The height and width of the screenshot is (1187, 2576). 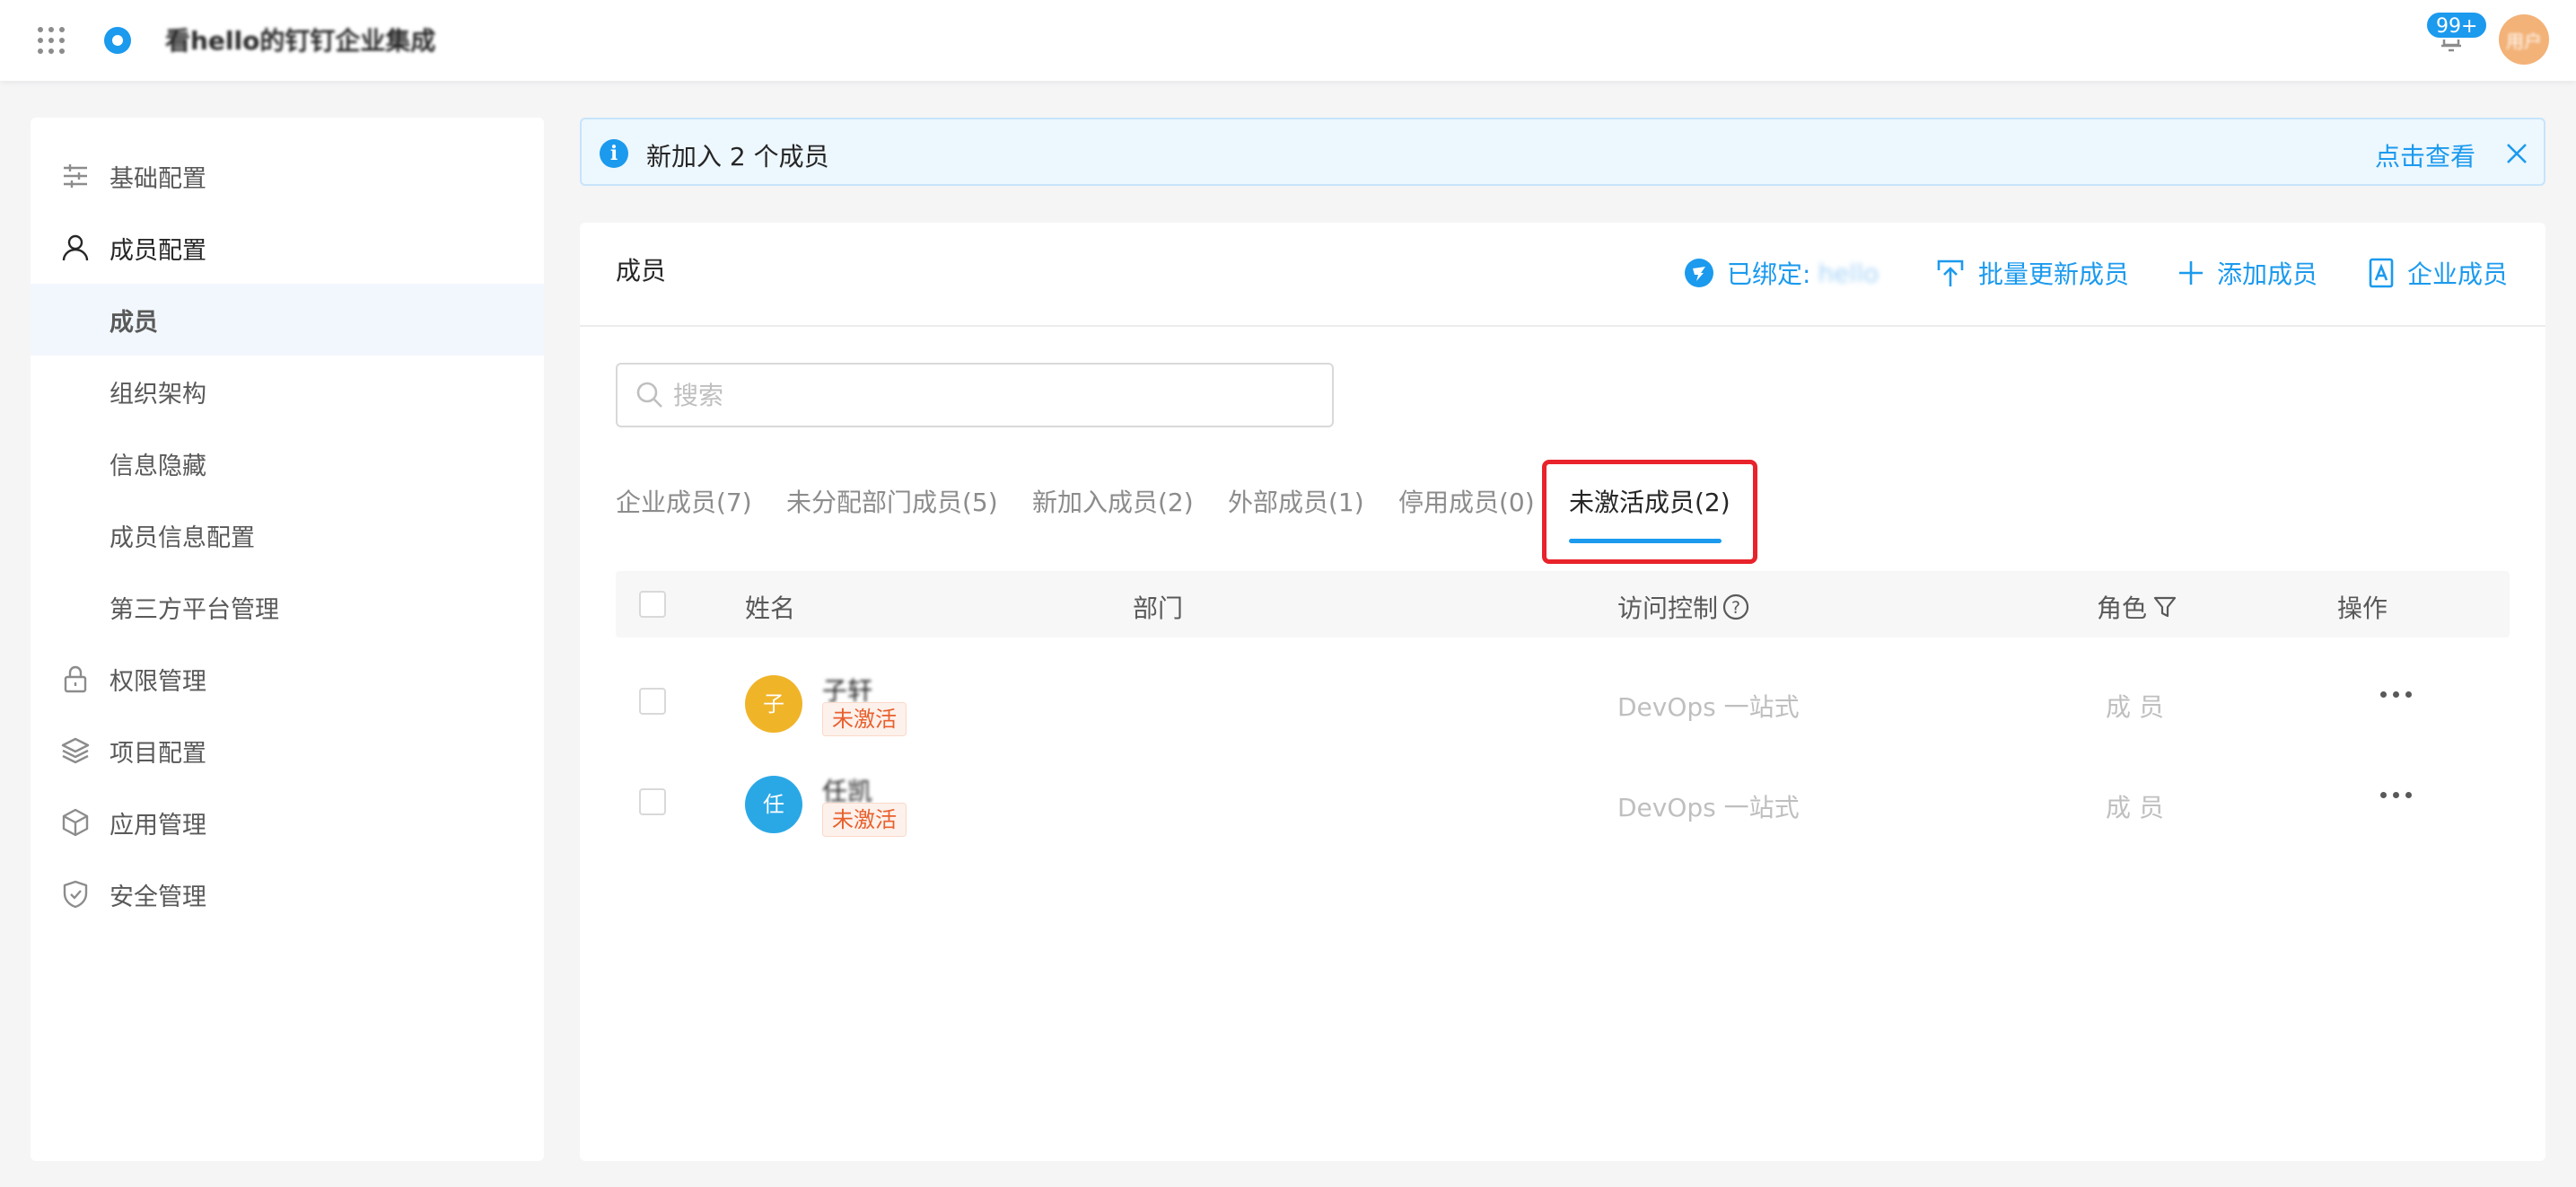 I want to click on sidebar-item-project-config: 项目配置, so click(x=287, y=751).